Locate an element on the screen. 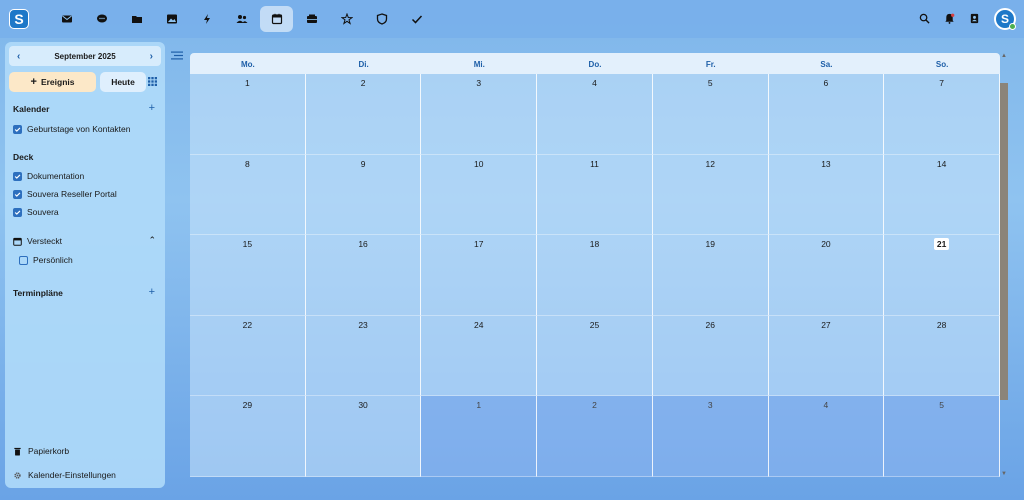 Image resolution: width=1024 pixels, height=500 pixels. day-number: 16 is located at coordinates (362, 244).